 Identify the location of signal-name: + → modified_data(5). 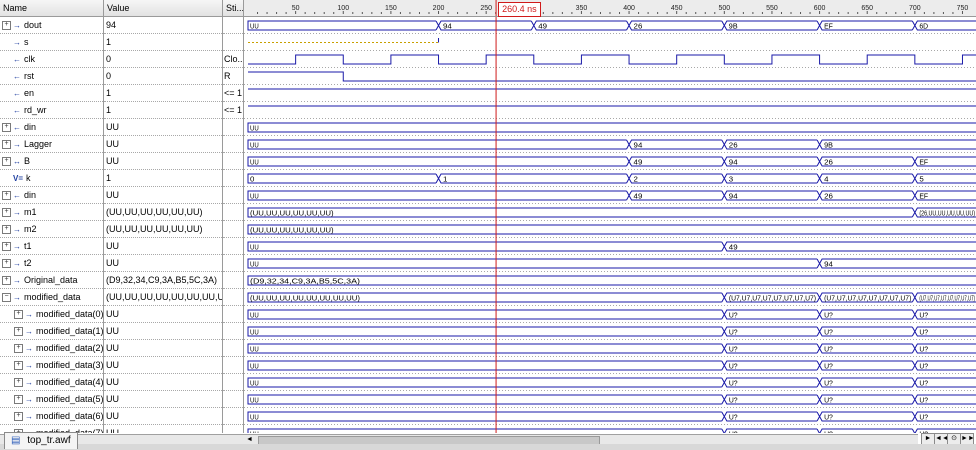
(51, 399).